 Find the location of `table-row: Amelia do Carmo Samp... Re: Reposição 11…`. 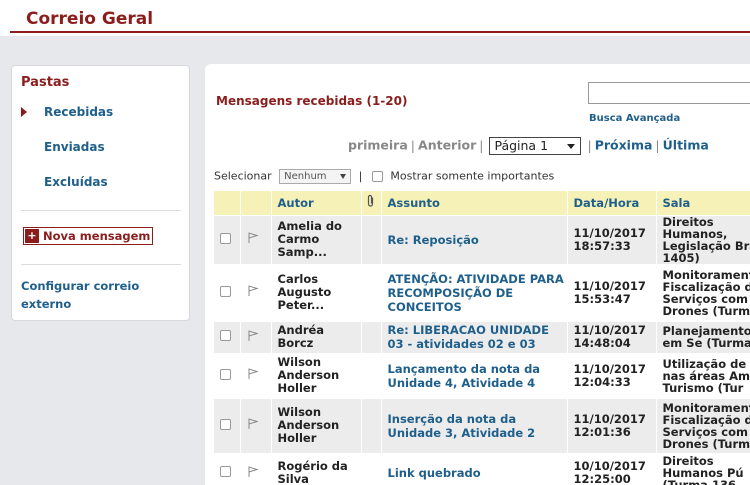

table-row: Amelia do Carmo Samp... Re: Reposição 11… is located at coordinates (482, 239).